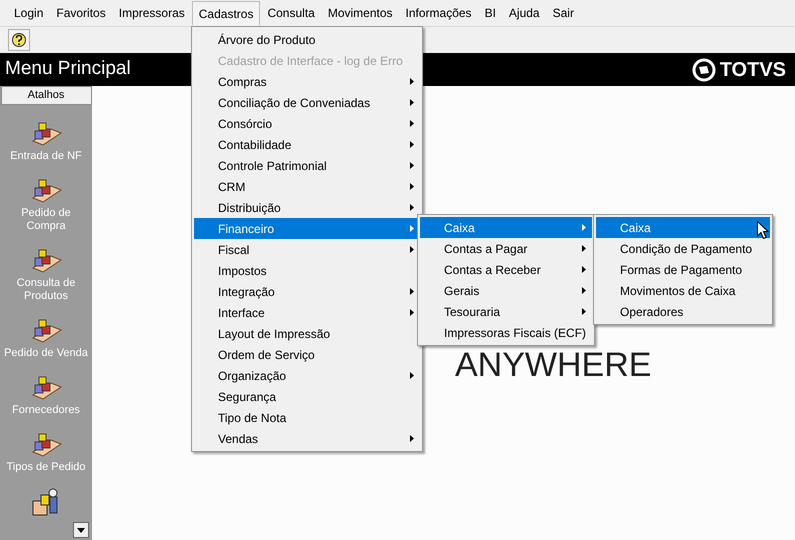 The image size is (795, 540). What do you see at coordinates (307, 81) in the screenshot?
I see `menu-item: Compras` at bounding box center [307, 81].